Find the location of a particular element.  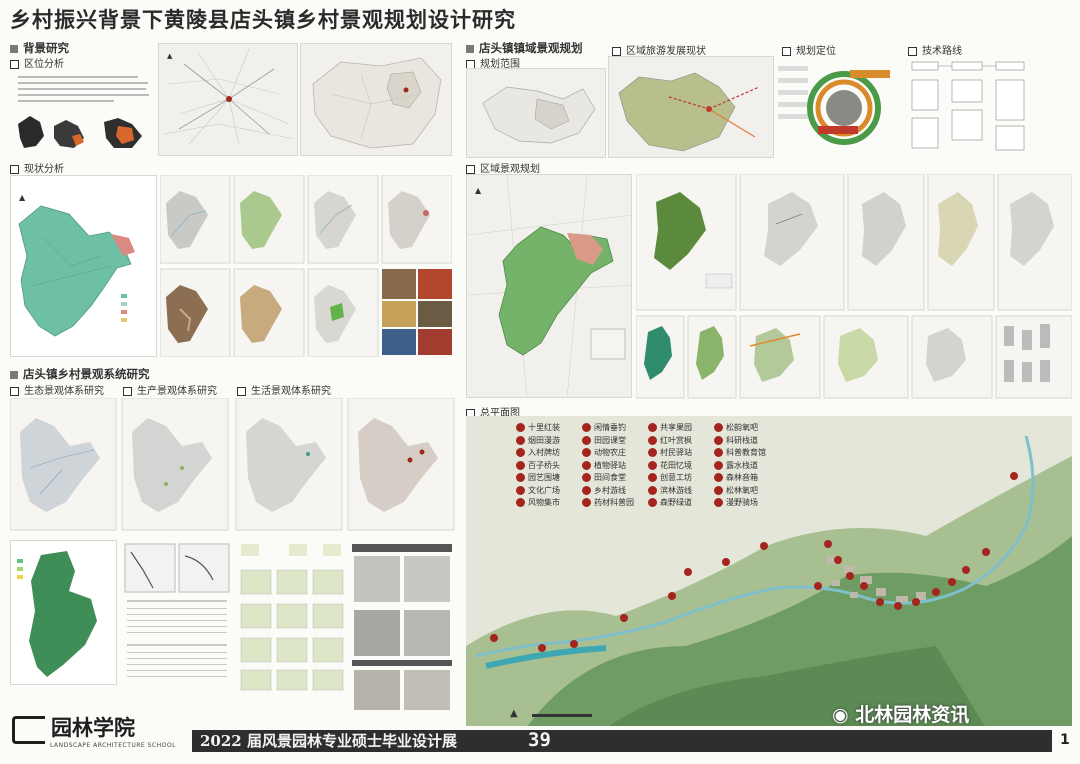

living-photos is located at coordinates (402, 627).